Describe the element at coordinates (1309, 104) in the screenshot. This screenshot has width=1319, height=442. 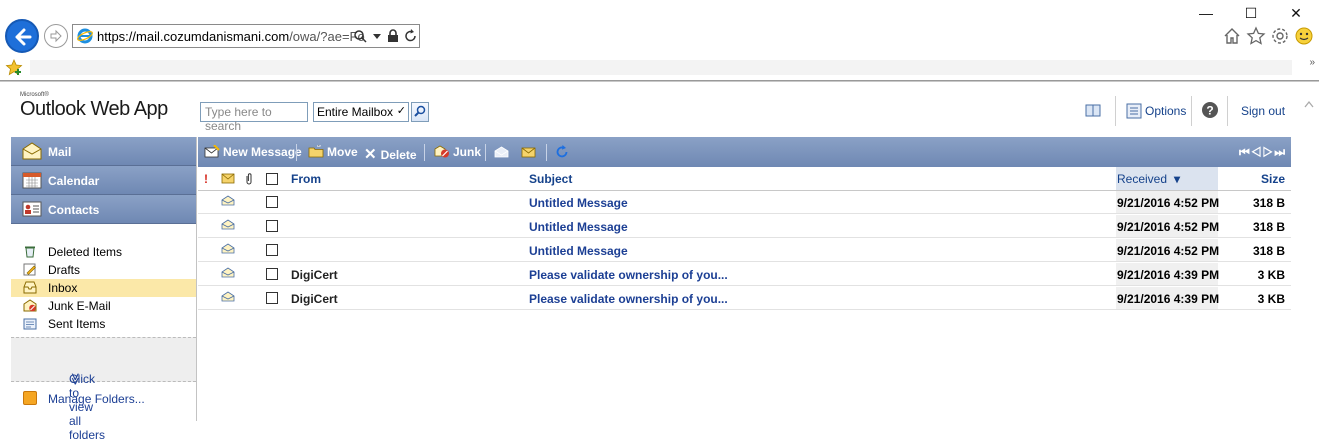
I see `scroll-up-icon` at that location.